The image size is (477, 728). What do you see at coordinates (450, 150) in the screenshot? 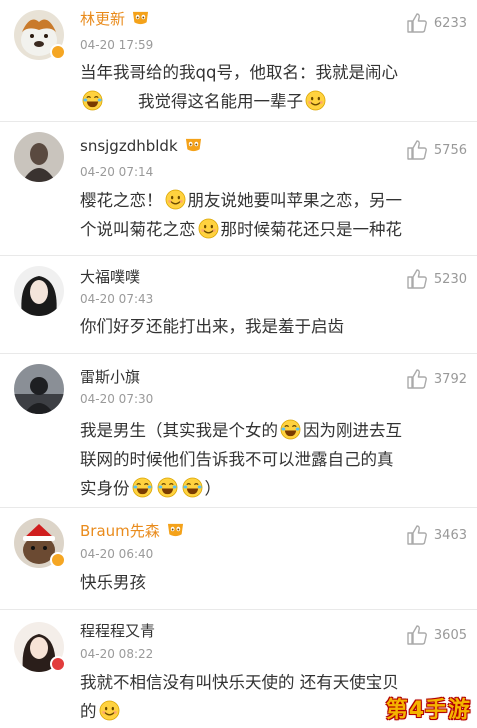
I see `like-count: 5756` at bounding box center [450, 150].